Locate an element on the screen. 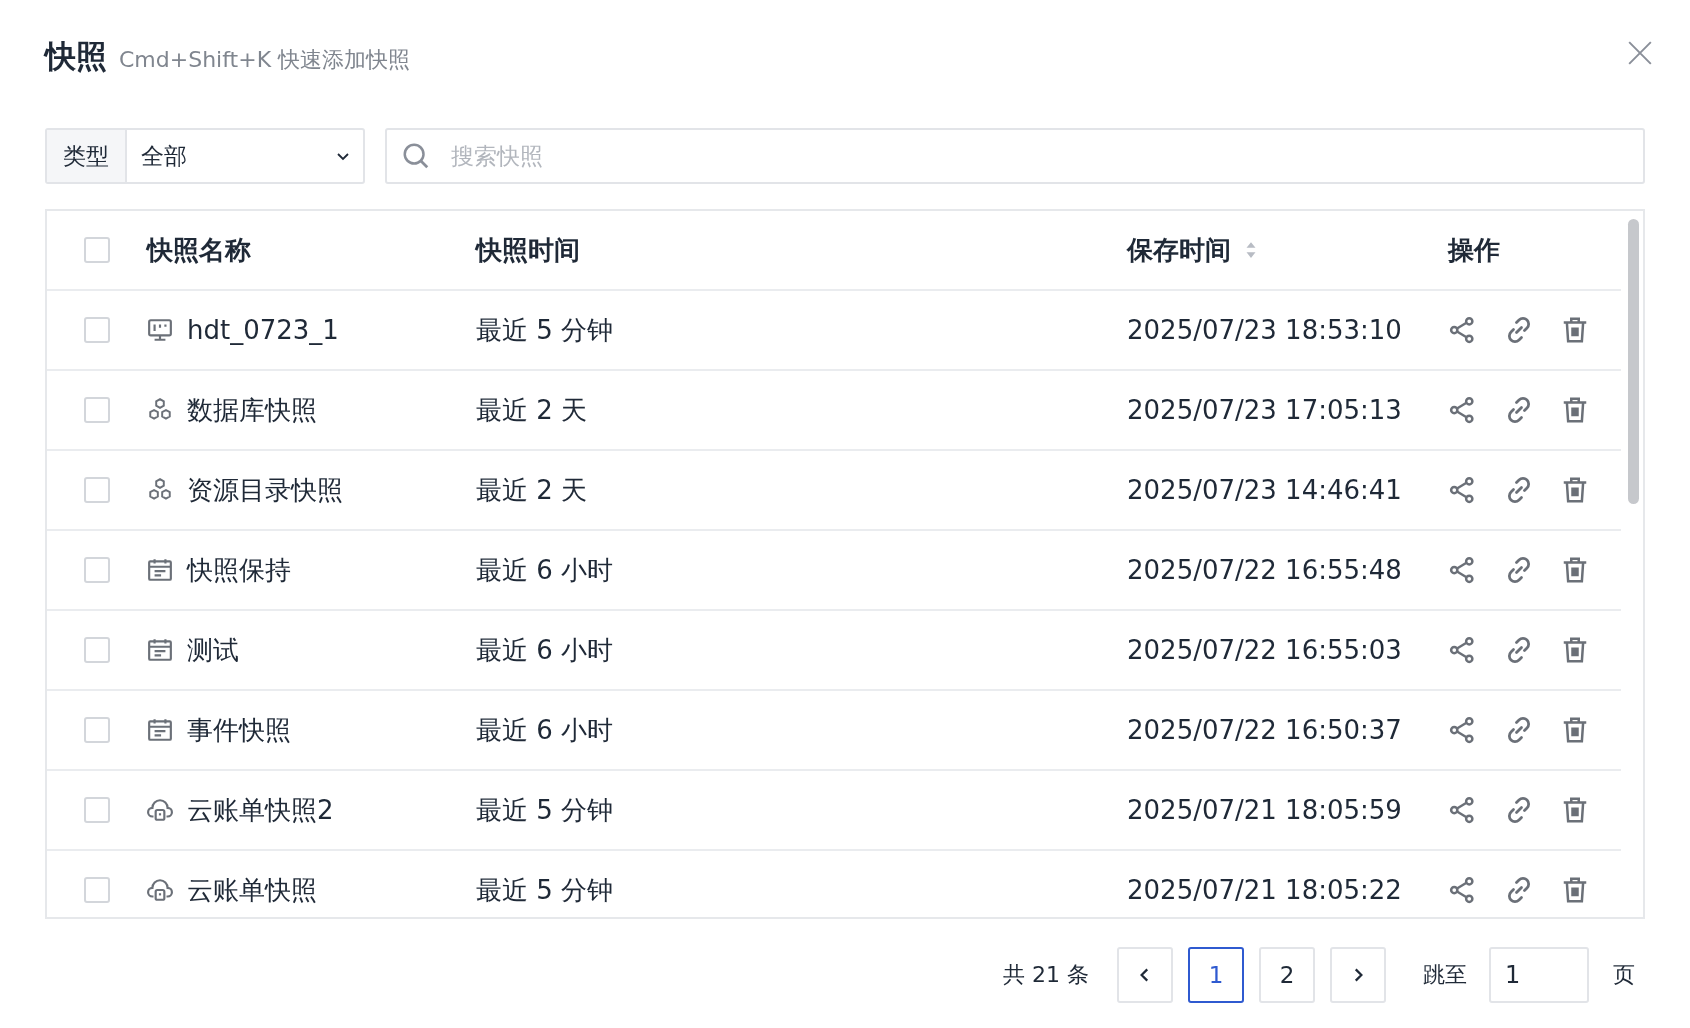 The image size is (1690, 1028). saved-time: 2025/07/21 18:05:22 is located at coordinates (1264, 890).